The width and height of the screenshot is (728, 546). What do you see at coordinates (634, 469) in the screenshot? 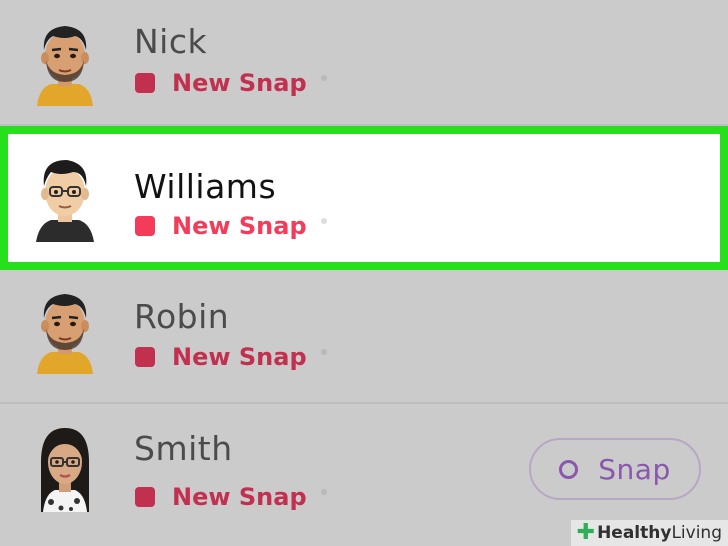
I see `snap-button-label: Snap` at bounding box center [634, 469].